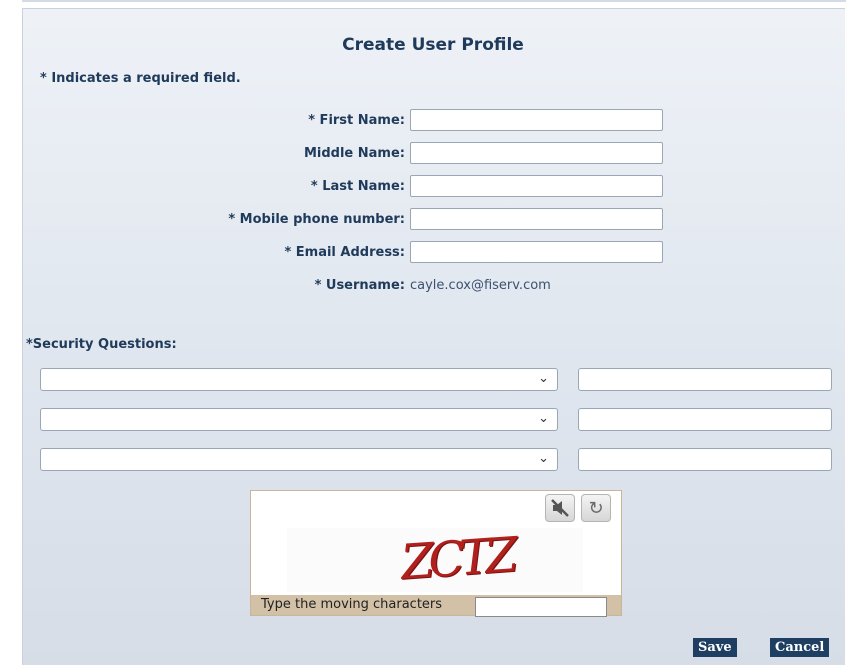 Image resolution: width=846 pixels, height=668 pixels. What do you see at coordinates (433, 45) in the screenshot?
I see `page-title: Create User Profile` at bounding box center [433, 45].